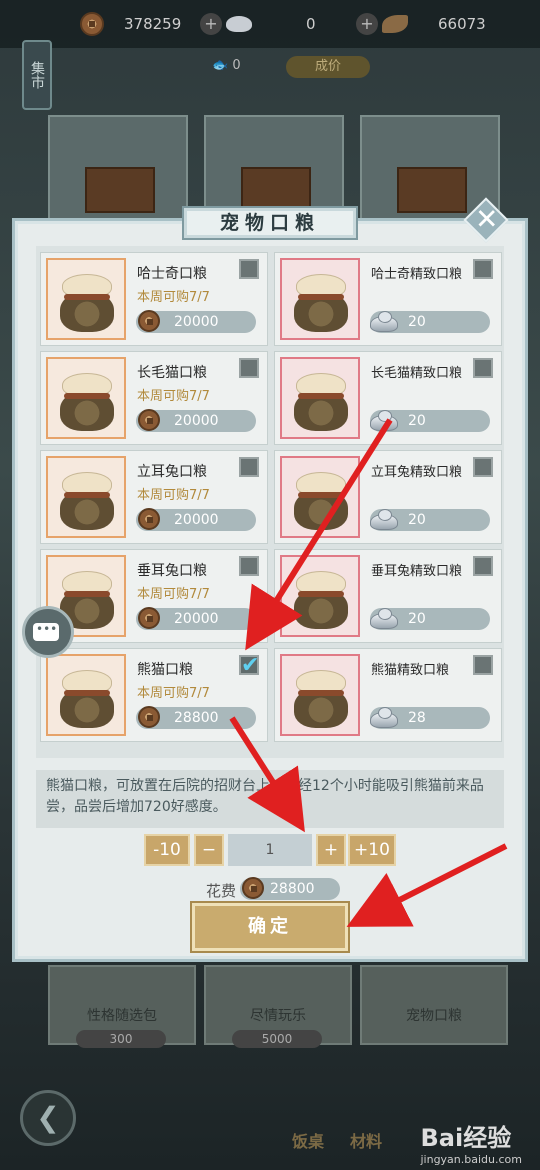 The image size is (540, 1170). What do you see at coordinates (172, 274) in the screenshot?
I see `item-name: 哈士奇口粮` at bounding box center [172, 274].